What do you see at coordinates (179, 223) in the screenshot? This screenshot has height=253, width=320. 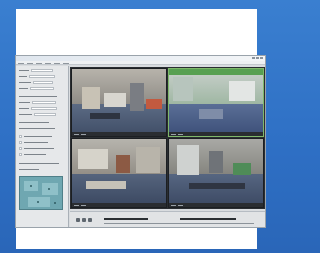 I see `time-axis` at bounding box center [179, 223].